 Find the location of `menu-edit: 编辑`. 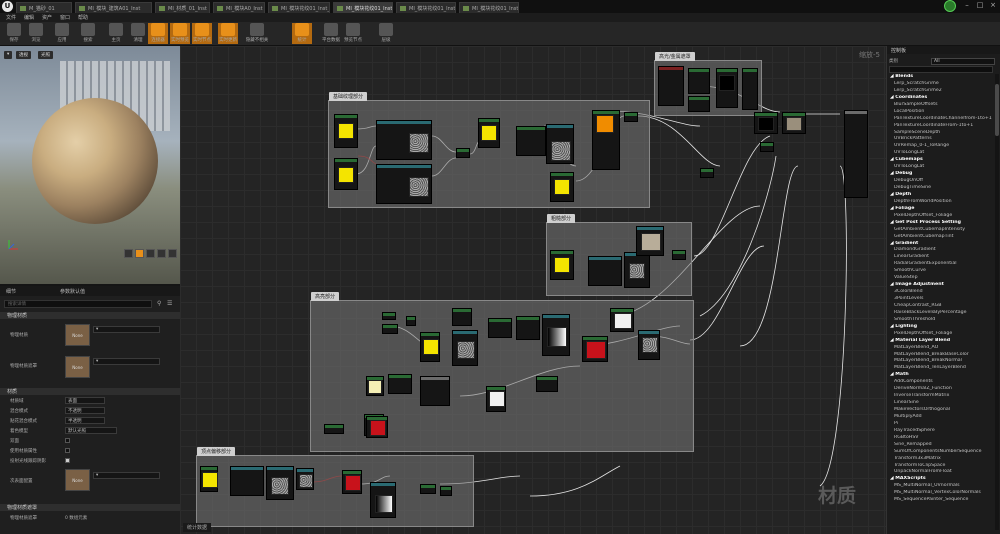

menu-edit: 编辑 is located at coordinates (29, 17).